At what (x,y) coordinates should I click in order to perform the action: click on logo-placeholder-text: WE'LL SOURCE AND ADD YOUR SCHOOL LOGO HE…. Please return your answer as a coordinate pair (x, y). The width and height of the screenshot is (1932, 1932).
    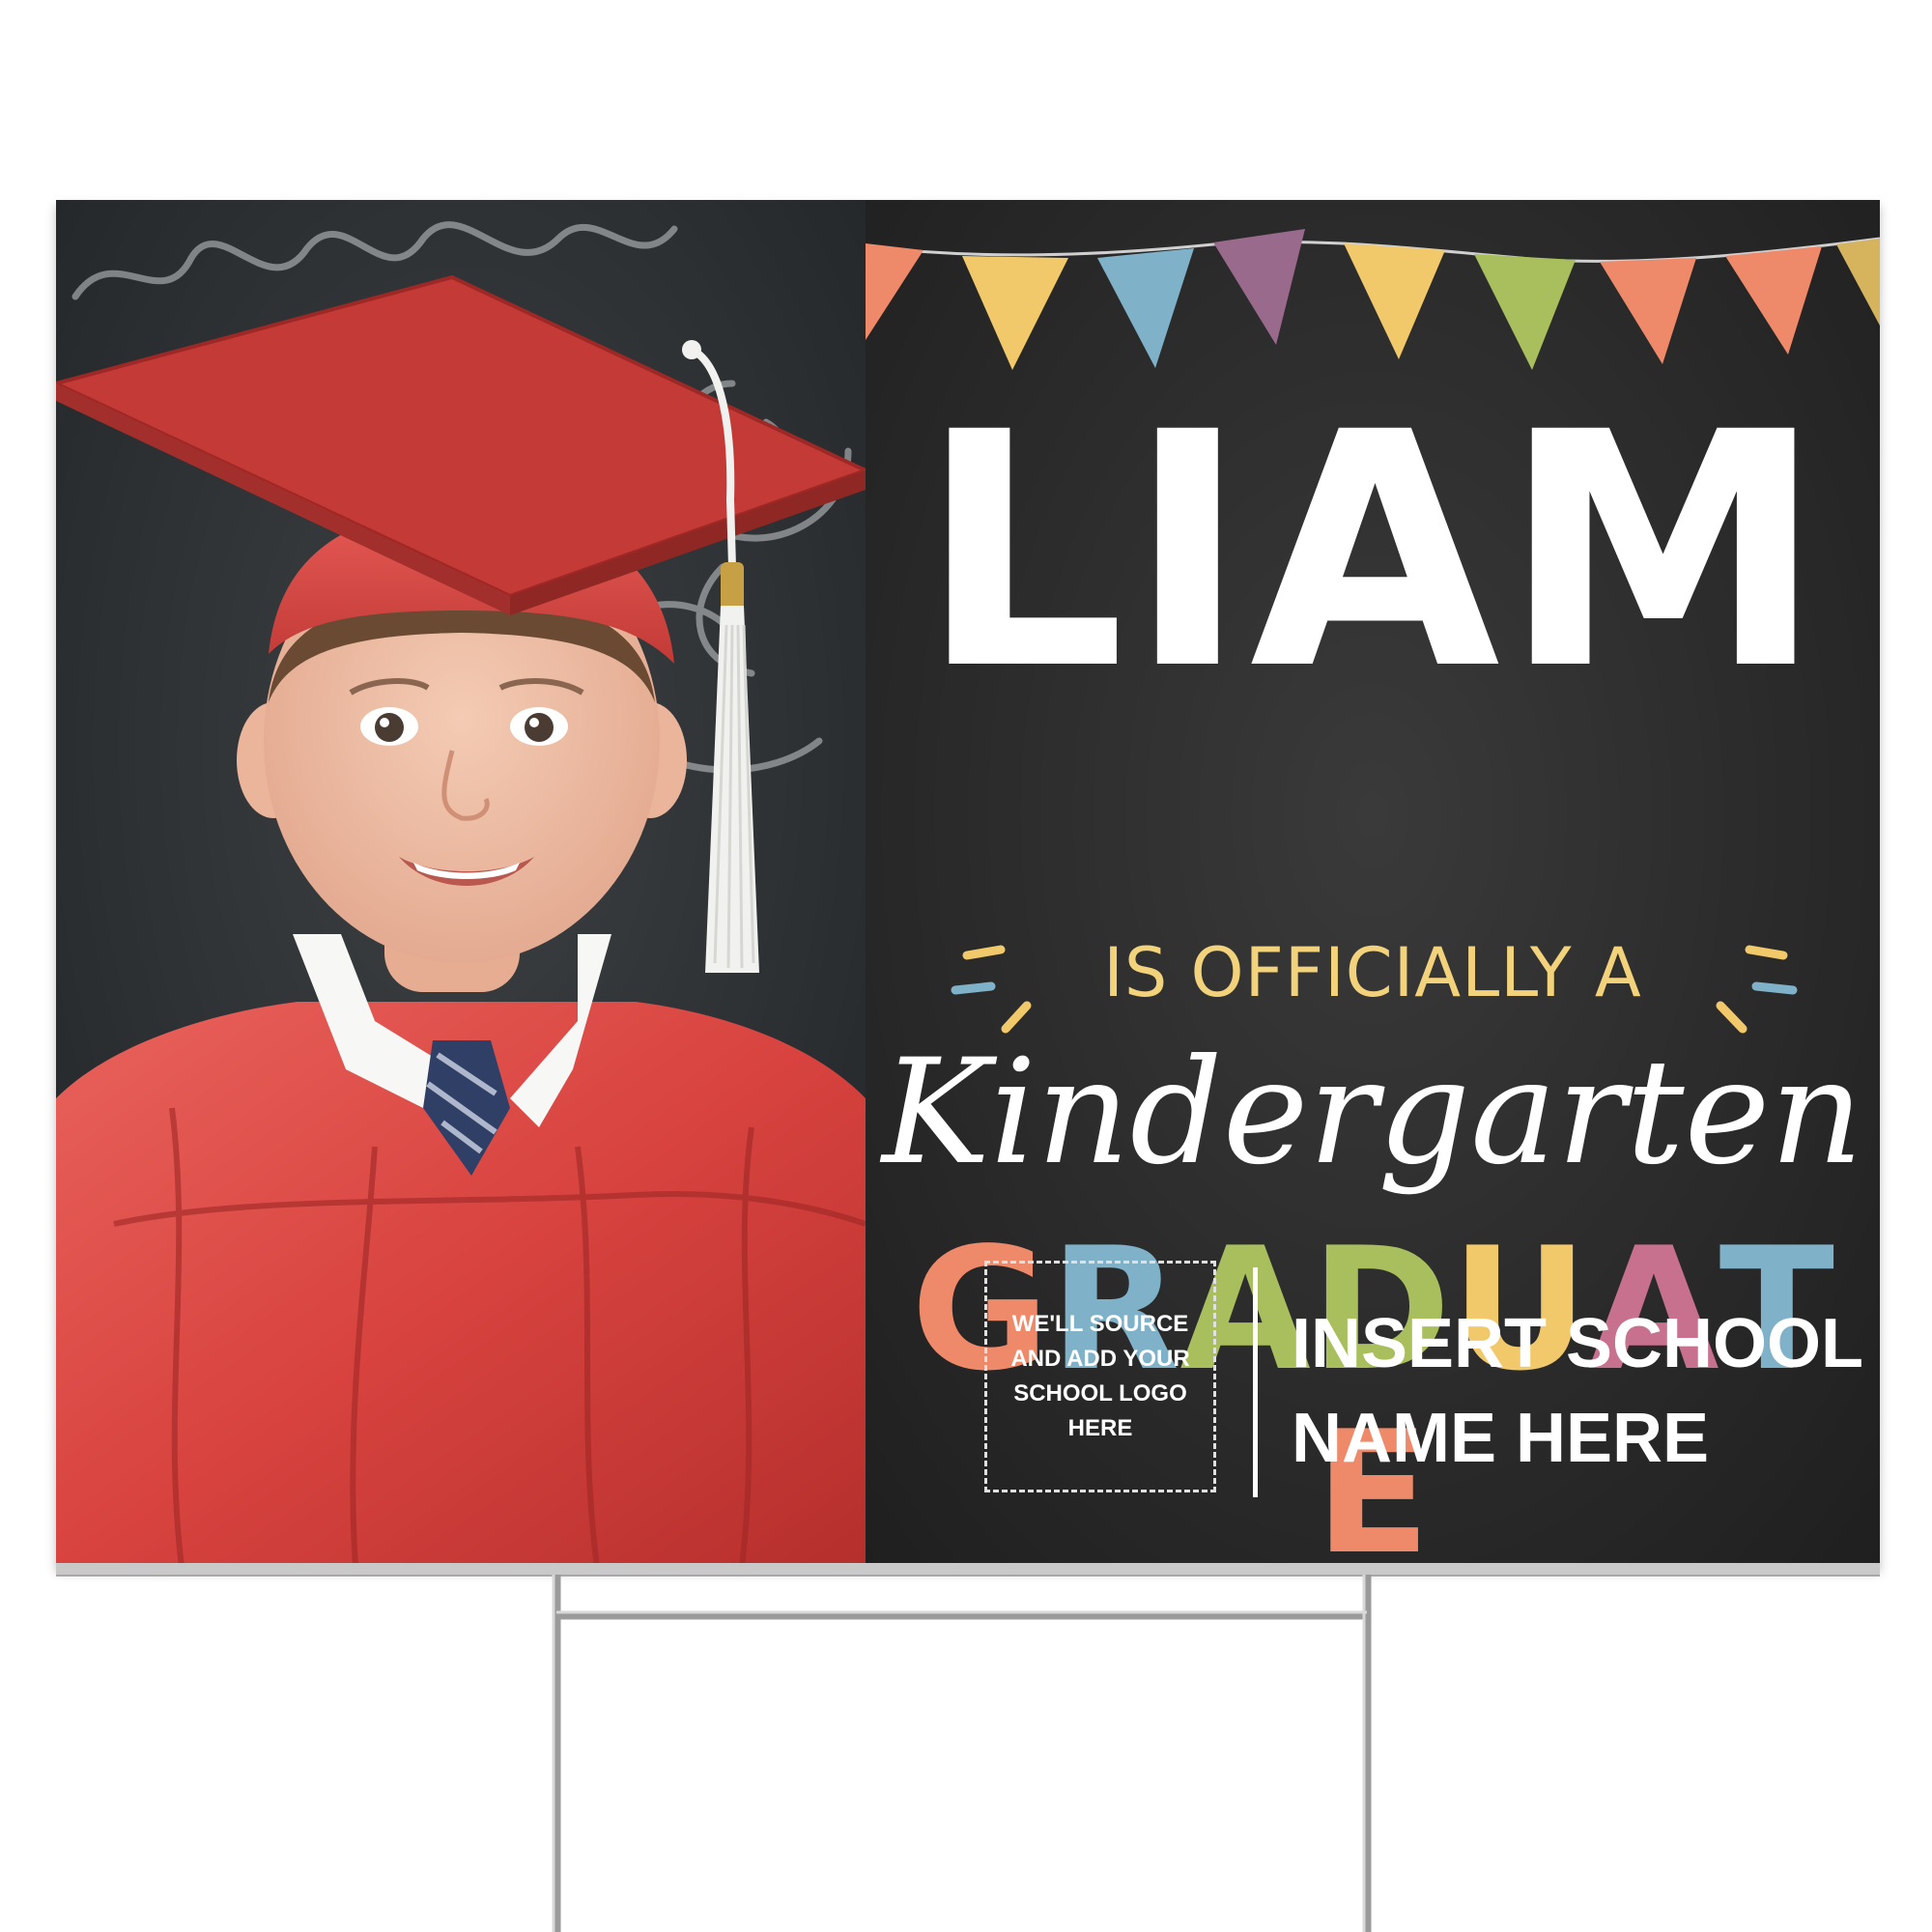
    Looking at the image, I should click on (1100, 1376).